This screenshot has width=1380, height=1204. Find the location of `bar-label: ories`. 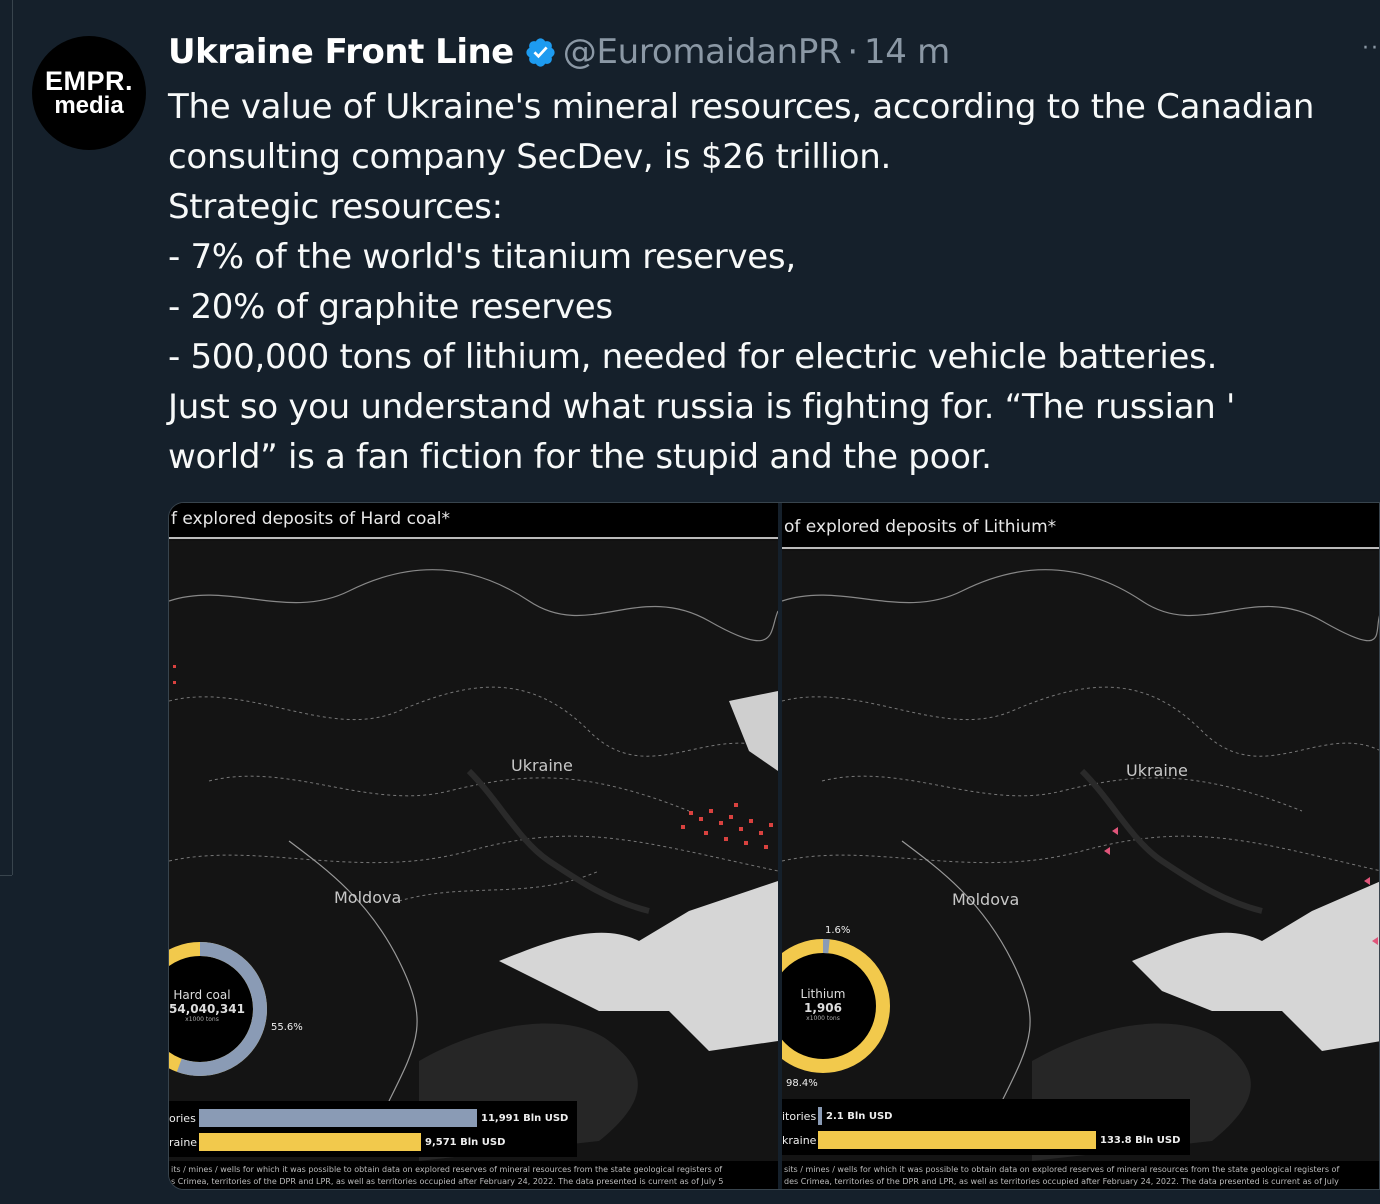

bar-label: ories is located at coordinates (182, 1118).